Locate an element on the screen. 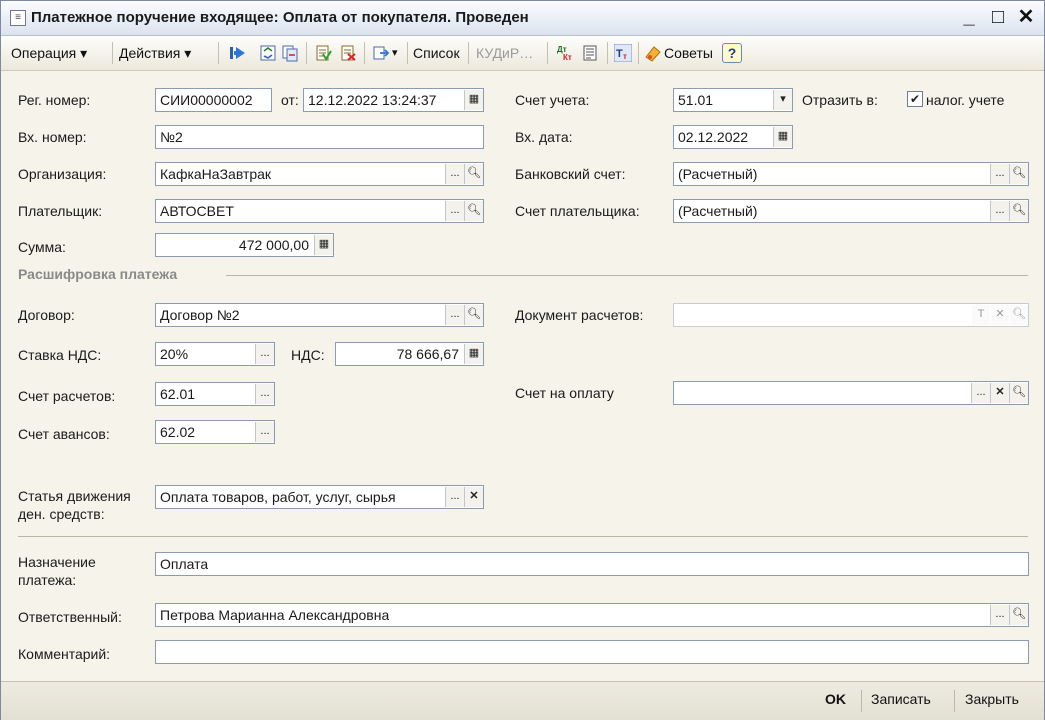 Image resolution: width=1045 pixels, height=720 pixels. report-icon is located at coordinates (590, 53).